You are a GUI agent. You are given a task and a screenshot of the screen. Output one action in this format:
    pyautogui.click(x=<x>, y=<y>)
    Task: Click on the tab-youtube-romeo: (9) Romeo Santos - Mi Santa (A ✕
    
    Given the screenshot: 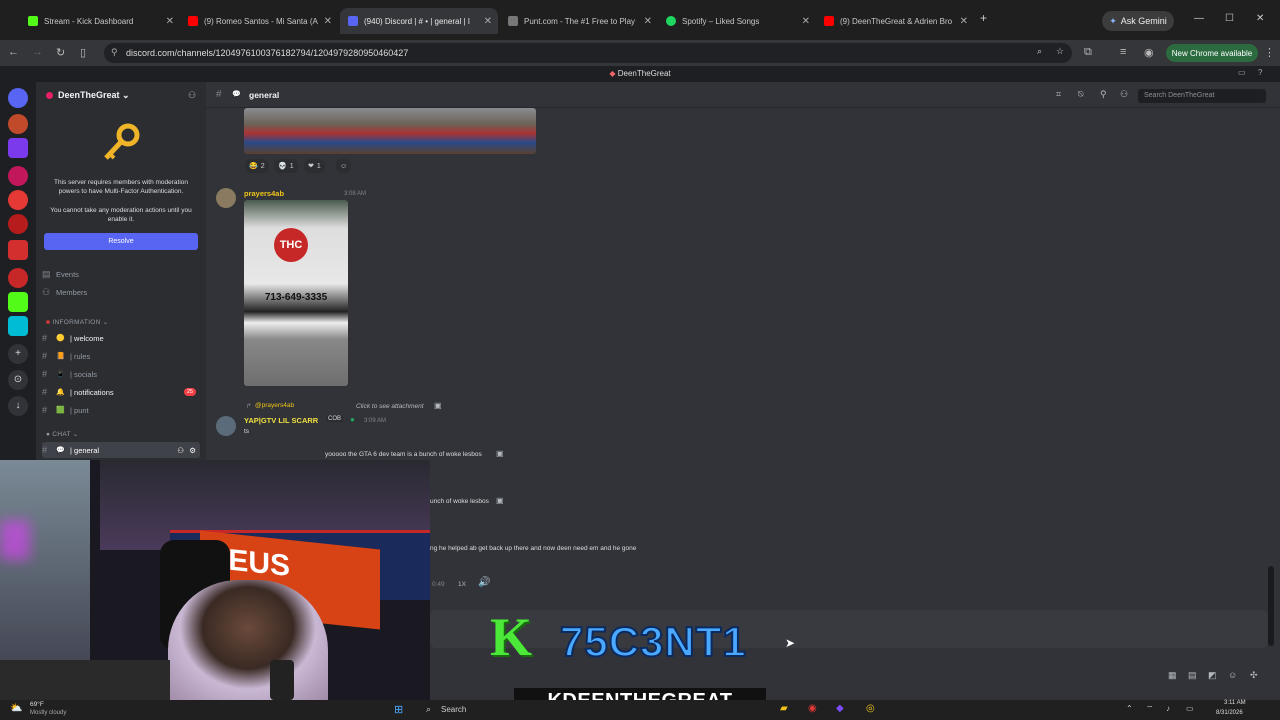 What is the action you would take?
    pyautogui.click(x=259, y=21)
    